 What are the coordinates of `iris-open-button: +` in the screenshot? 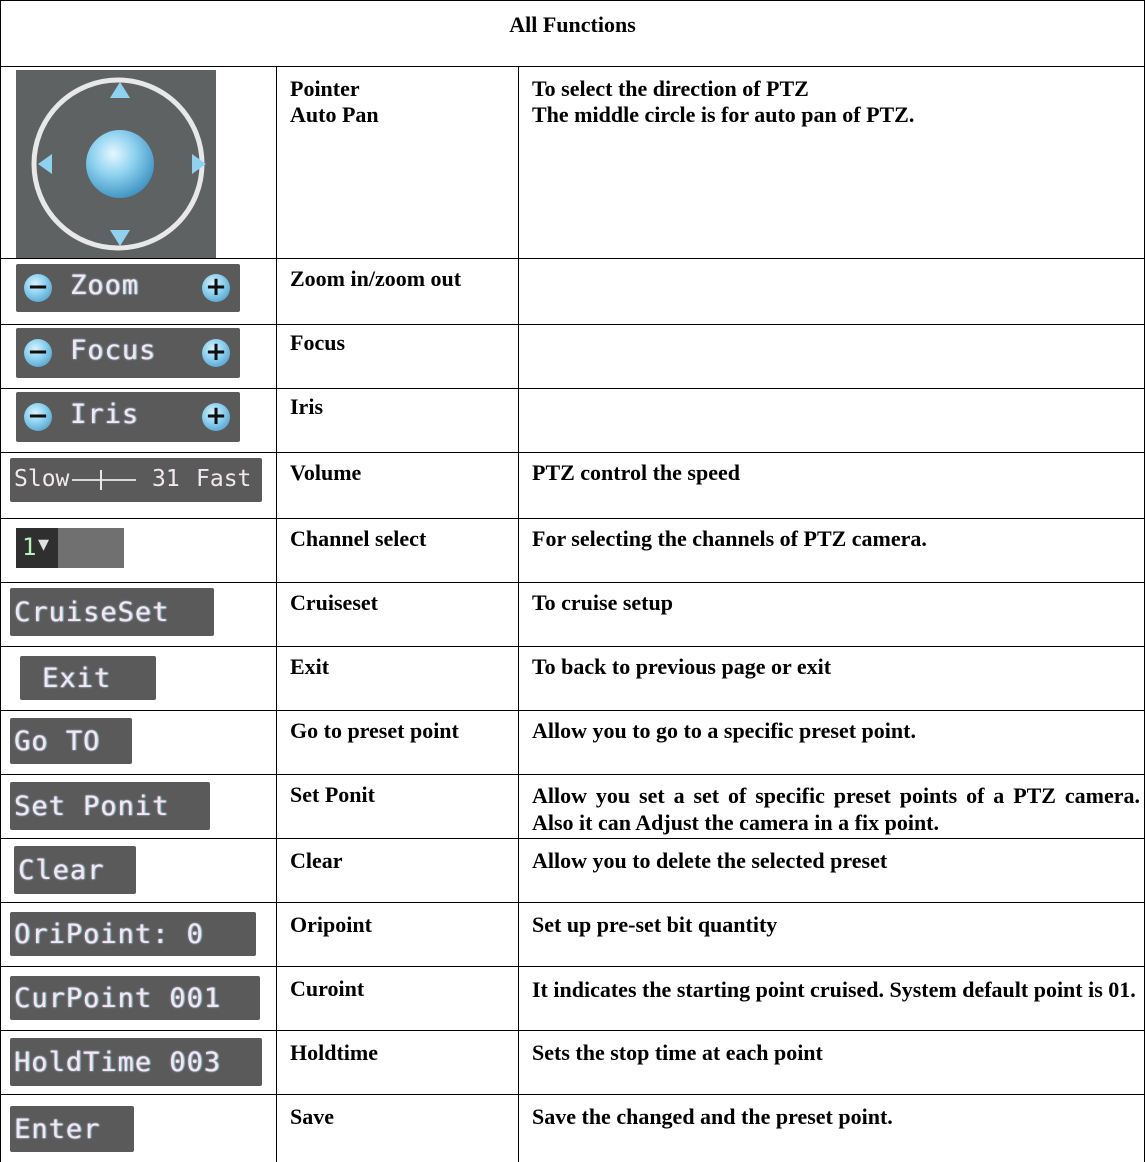 It's located at (216, 417).